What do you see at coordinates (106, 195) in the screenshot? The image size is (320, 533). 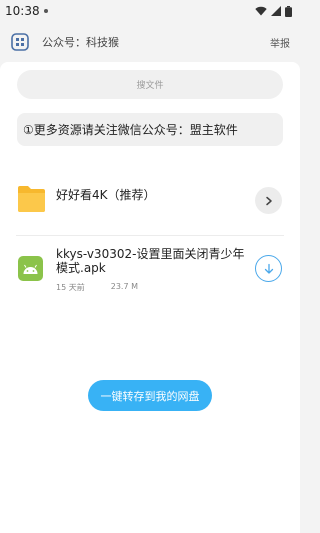 I see `folder-name: 好好看4K（推荐）` at bounding box center [106, 195].